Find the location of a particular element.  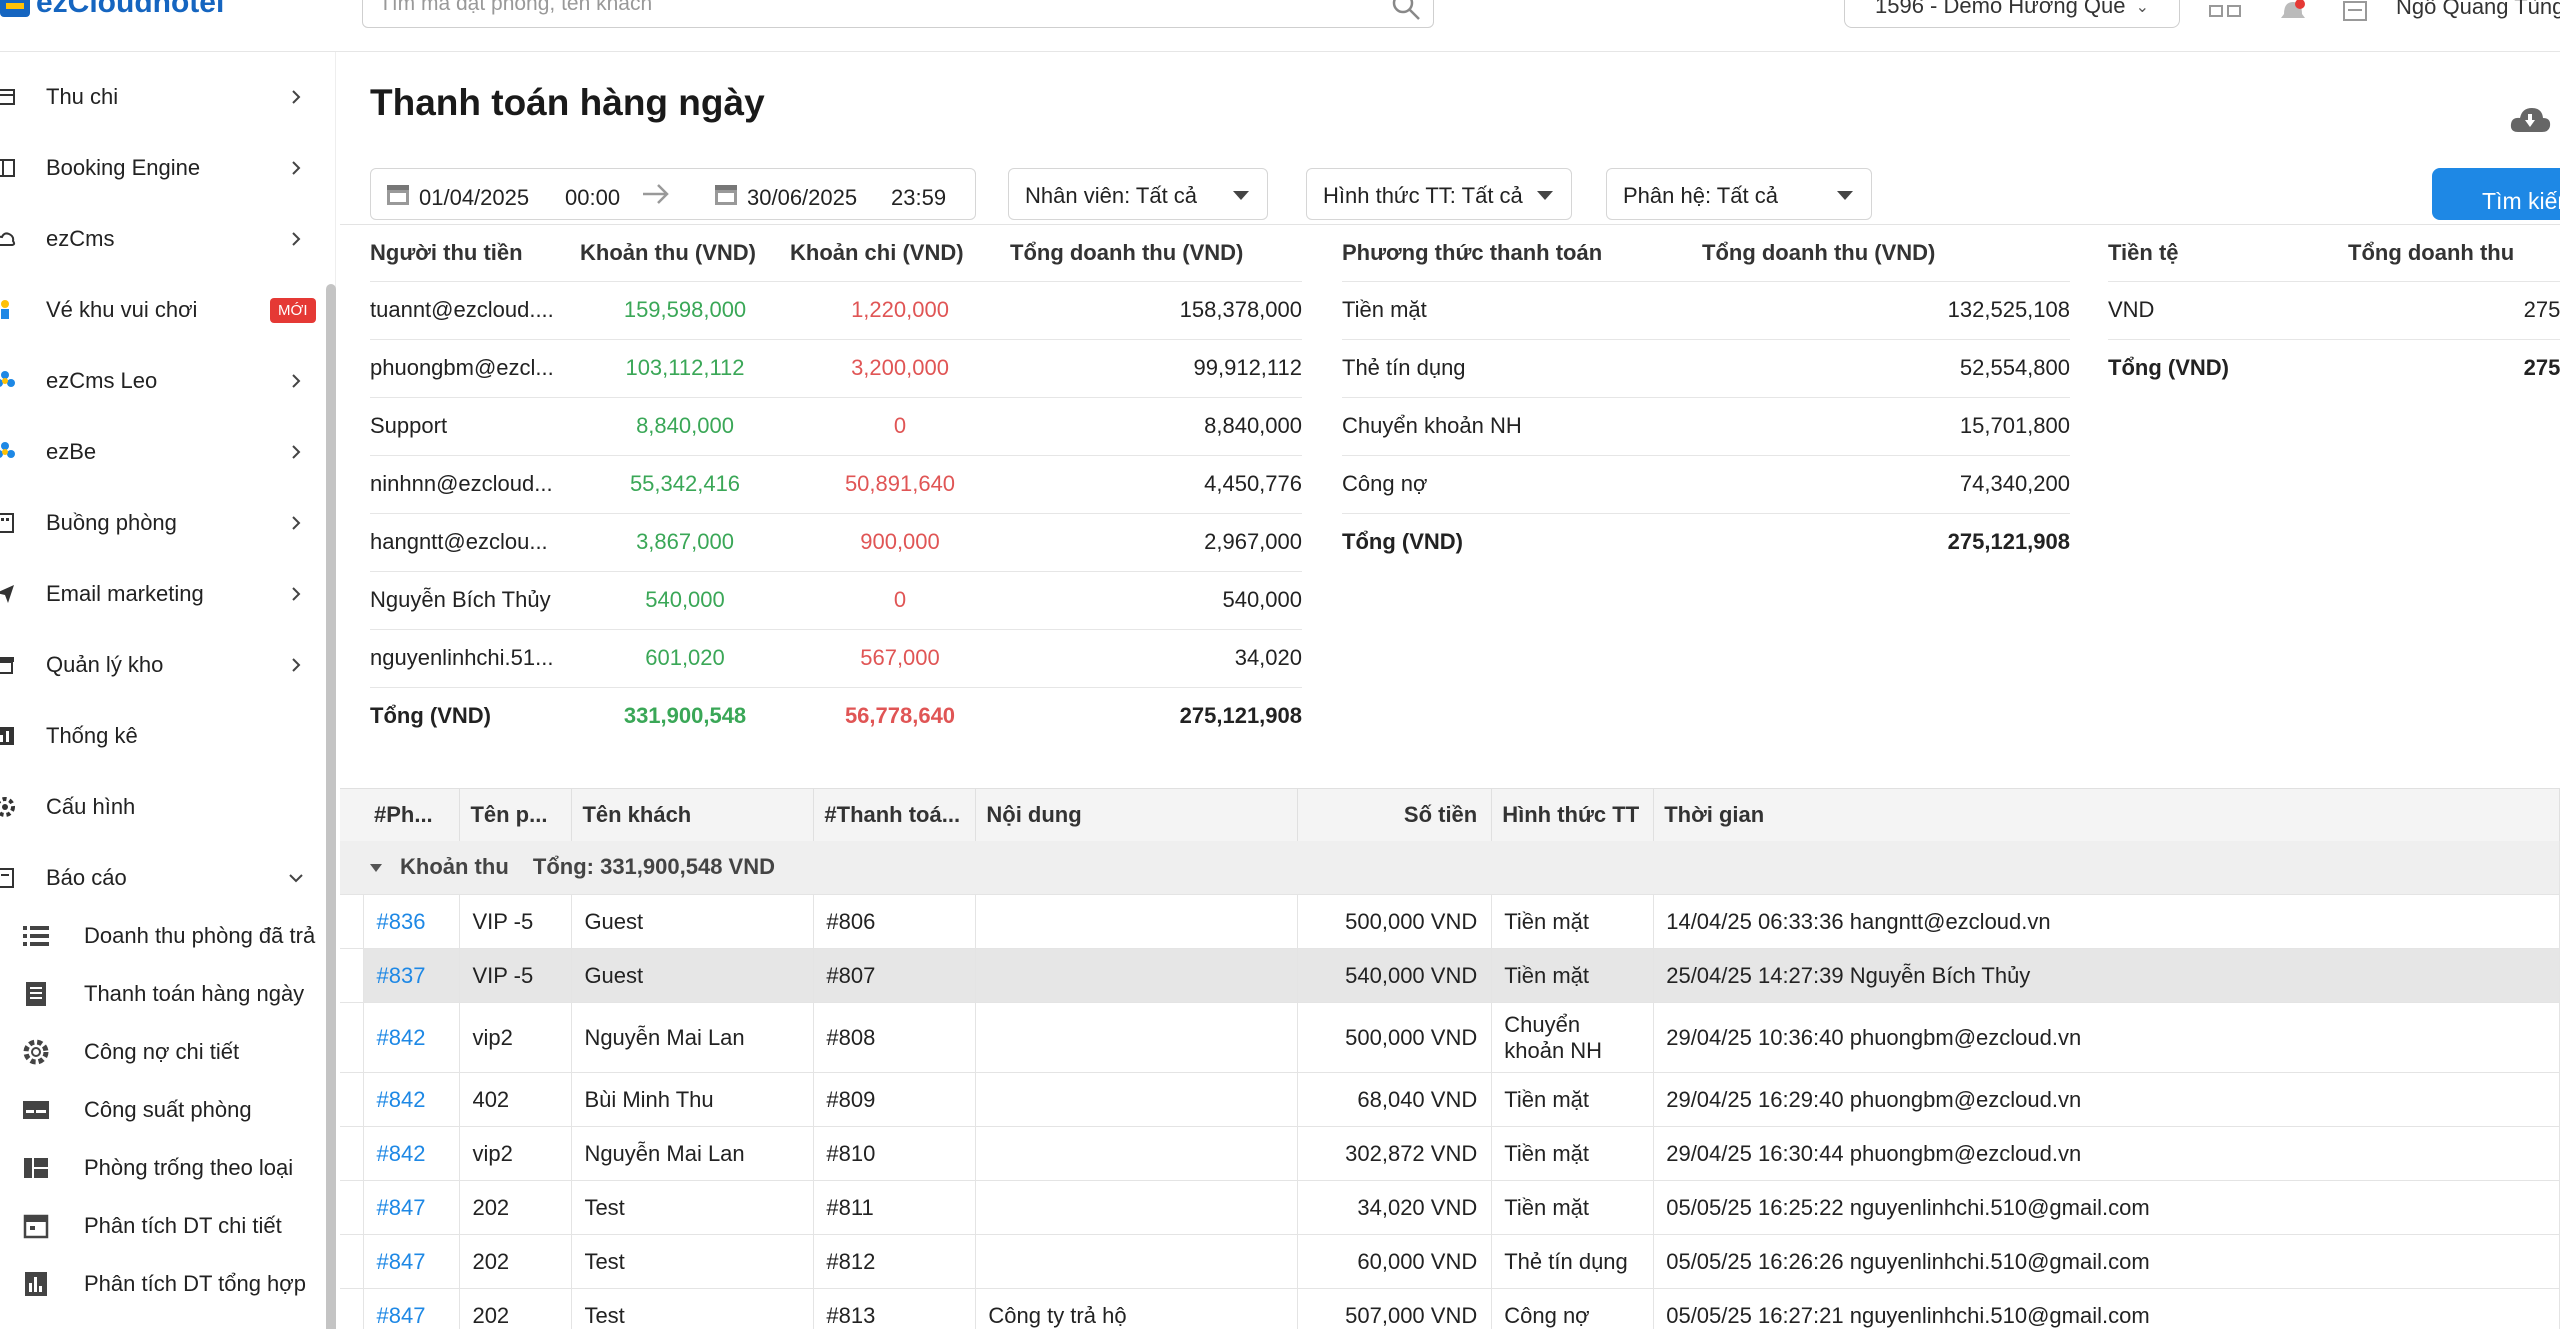

report-item-phan-tich-dt-chi-tiet: Phân tích DT chi tiết is located at coordinates (165, 1226).